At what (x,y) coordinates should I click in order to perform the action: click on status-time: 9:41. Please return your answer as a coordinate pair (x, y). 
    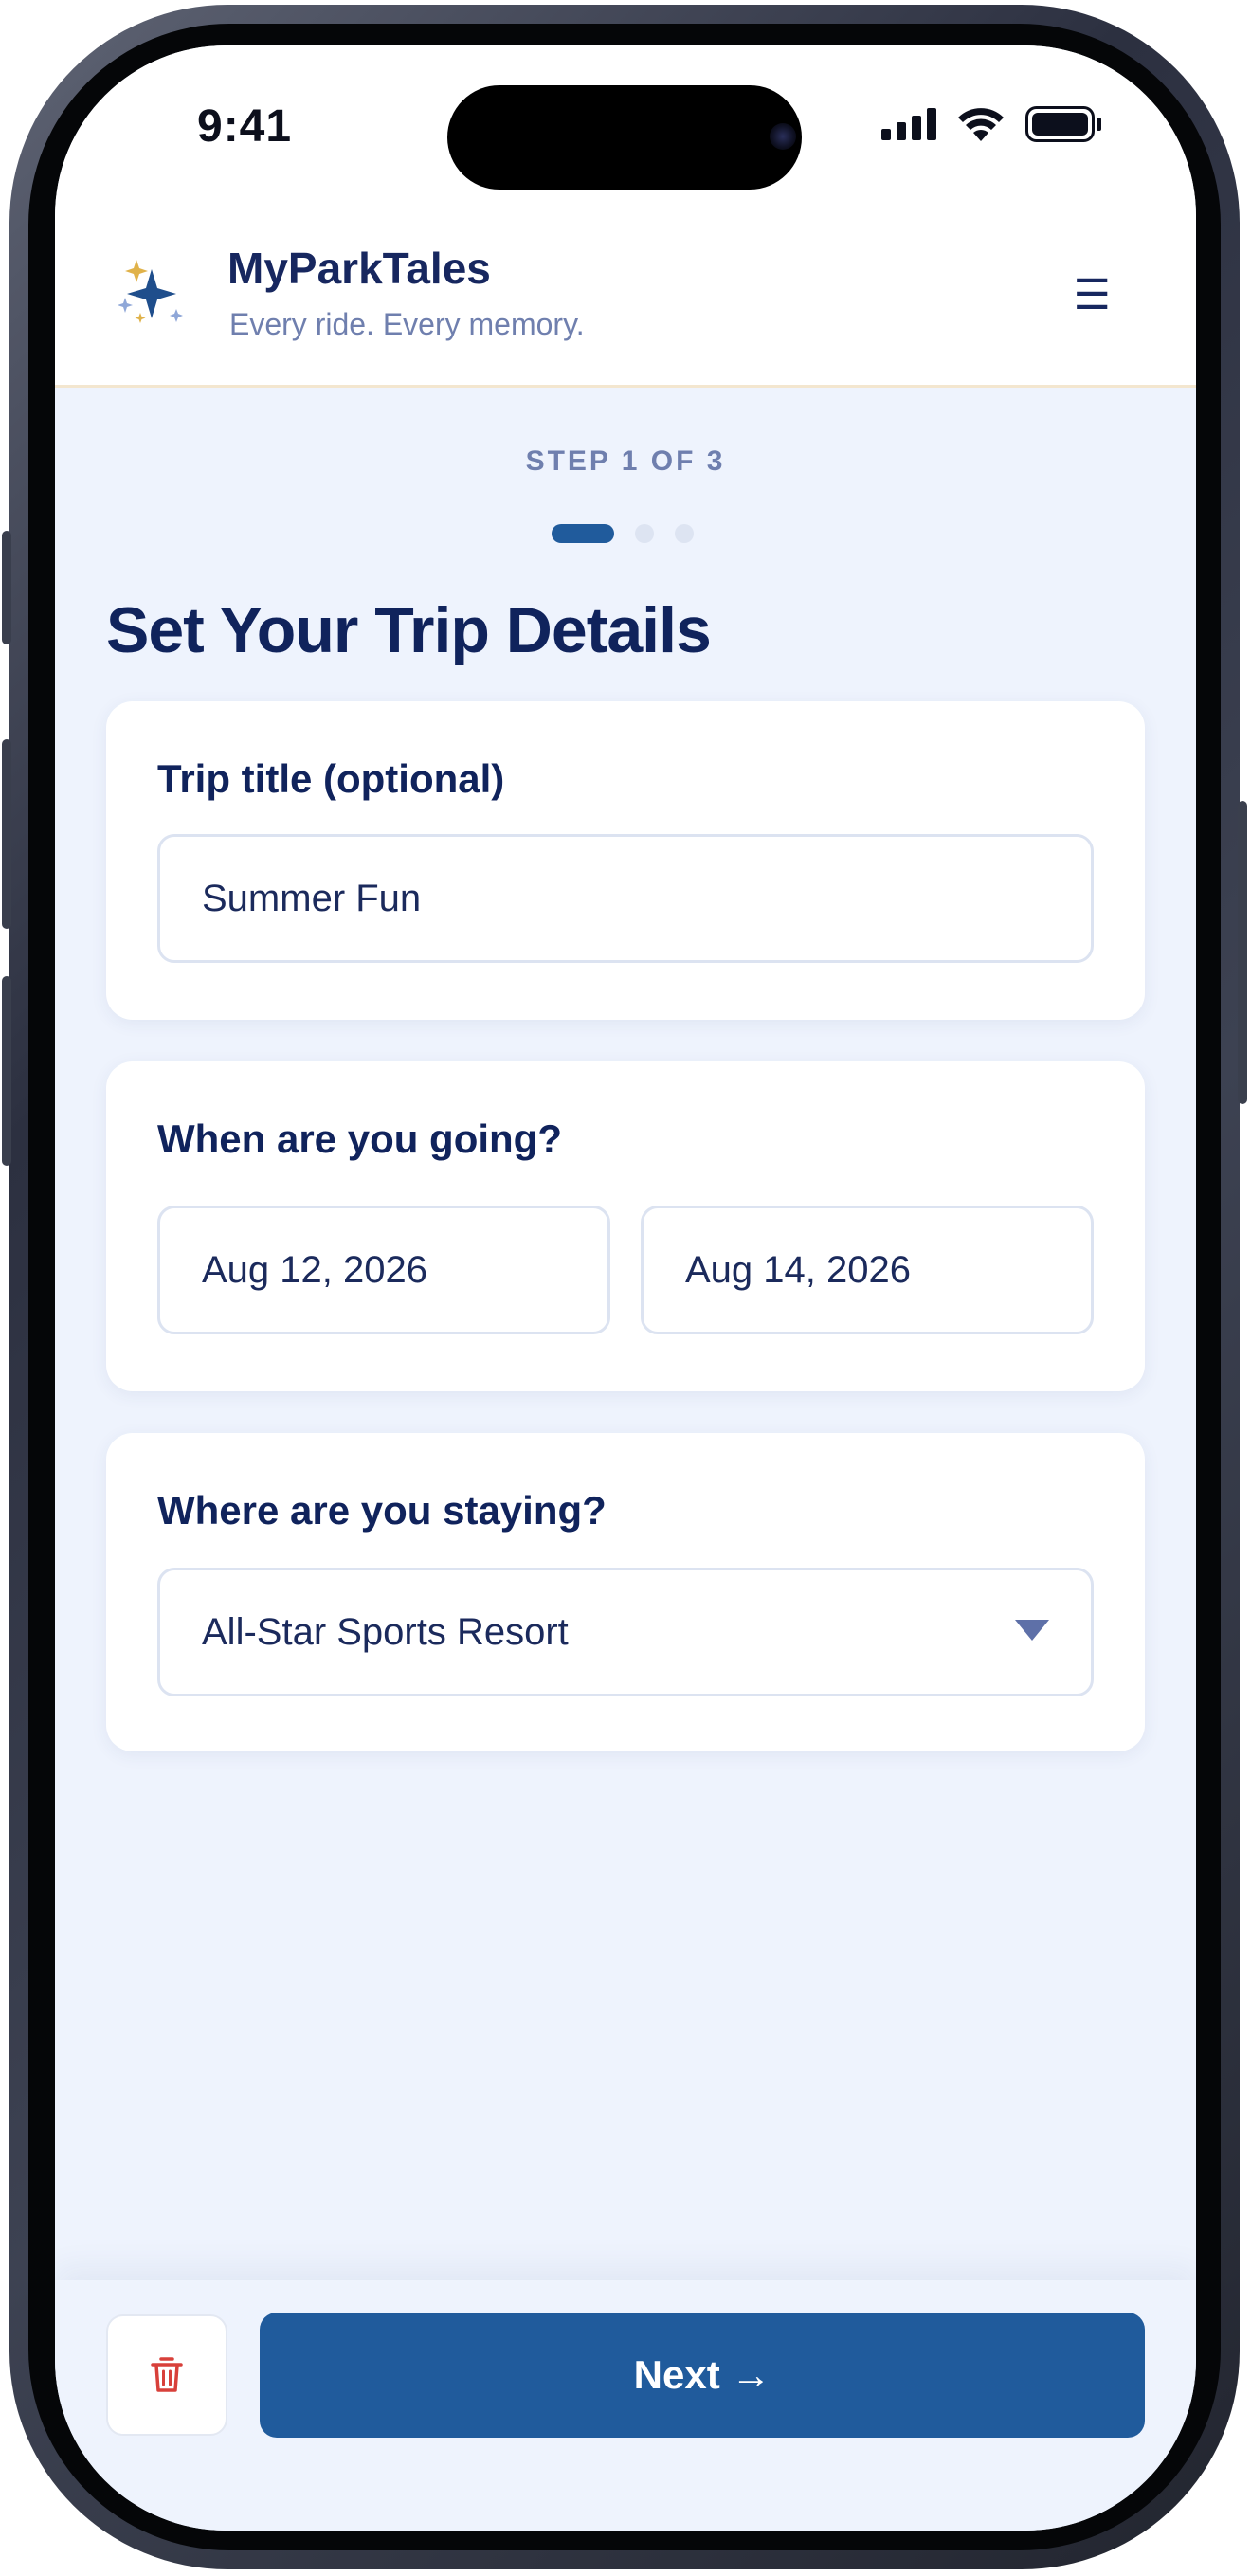
    Looking at the image, I should click on (245, 126).